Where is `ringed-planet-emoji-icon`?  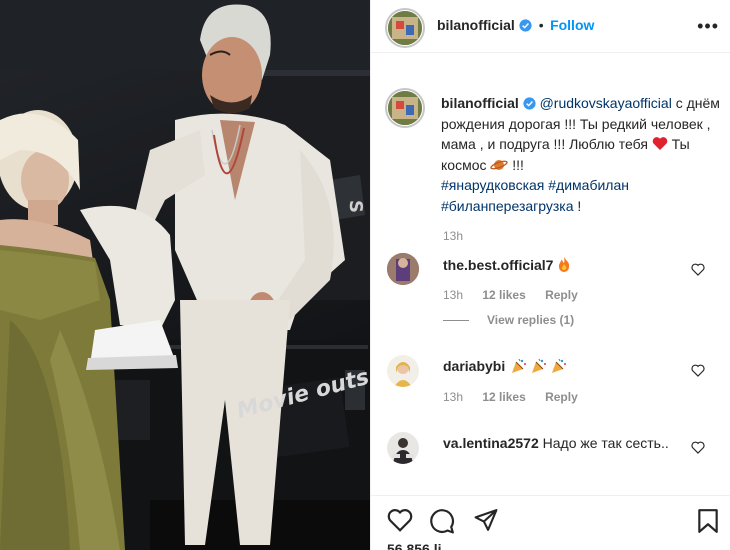
ringed-planet-emoji-icon is located at coordinates (499, 164).